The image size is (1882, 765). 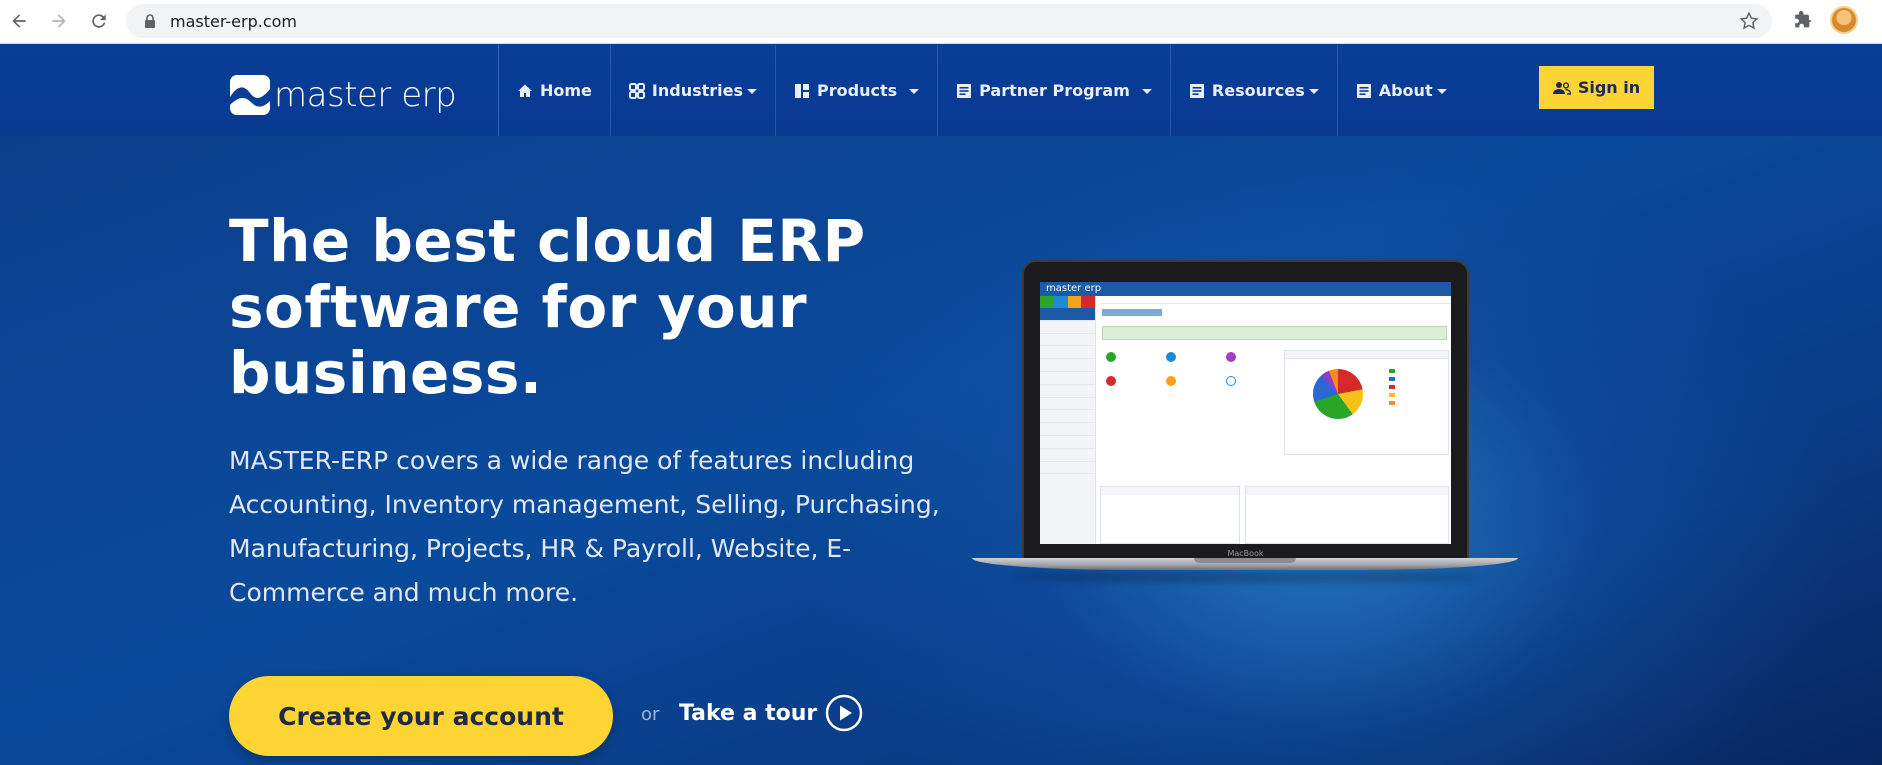 What do you see at coordinates (636, 90) in the screenshot?
I see `industries-icon` at bounding box center [636, 90].